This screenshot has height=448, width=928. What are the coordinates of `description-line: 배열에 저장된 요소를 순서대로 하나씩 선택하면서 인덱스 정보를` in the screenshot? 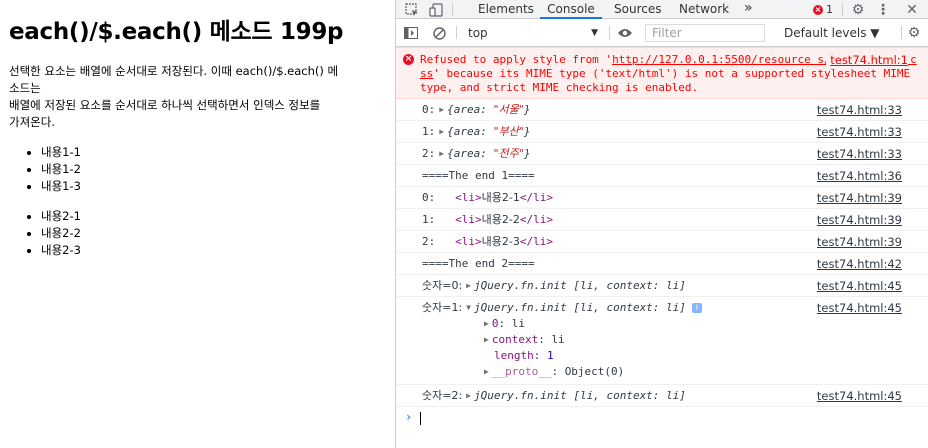 It's located at (165, 105).